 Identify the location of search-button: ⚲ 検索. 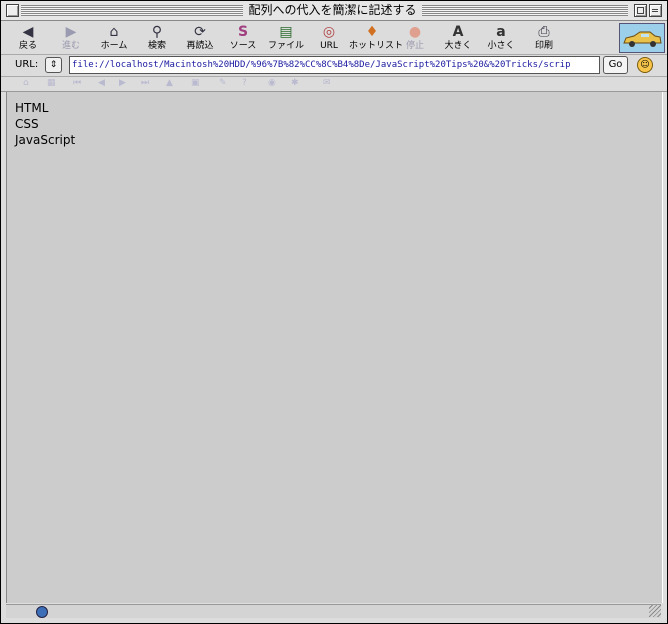
(157, 38).